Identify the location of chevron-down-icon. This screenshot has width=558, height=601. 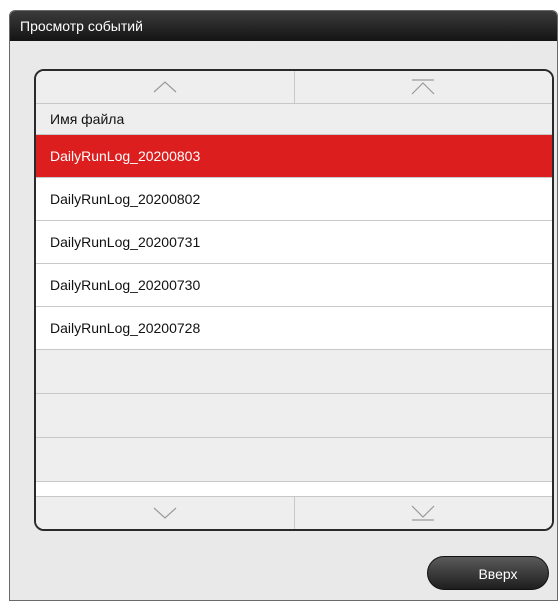
(165, 513).